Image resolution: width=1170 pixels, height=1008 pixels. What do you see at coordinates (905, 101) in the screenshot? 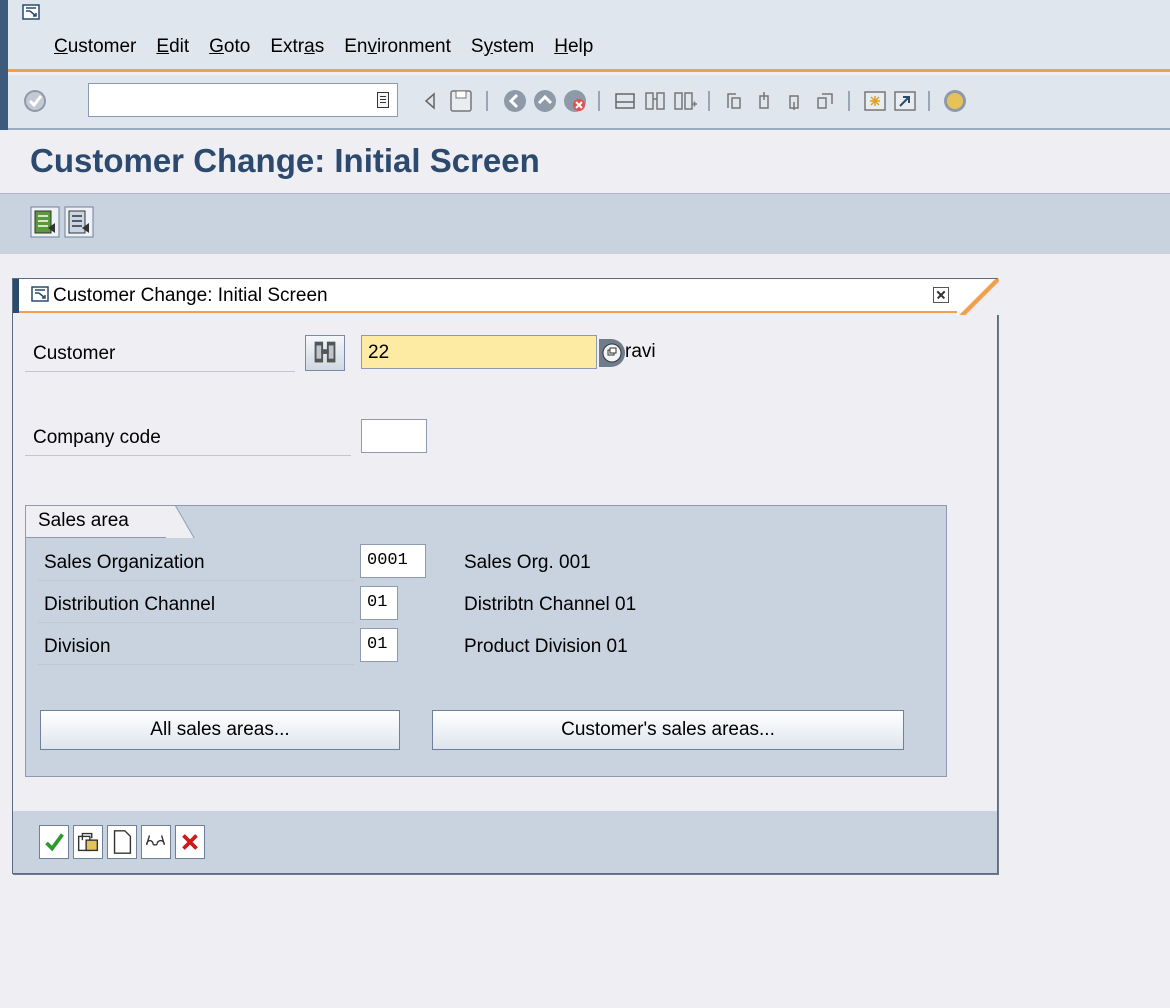
I see `shortcut-icon` at bounding box center [905, 101].